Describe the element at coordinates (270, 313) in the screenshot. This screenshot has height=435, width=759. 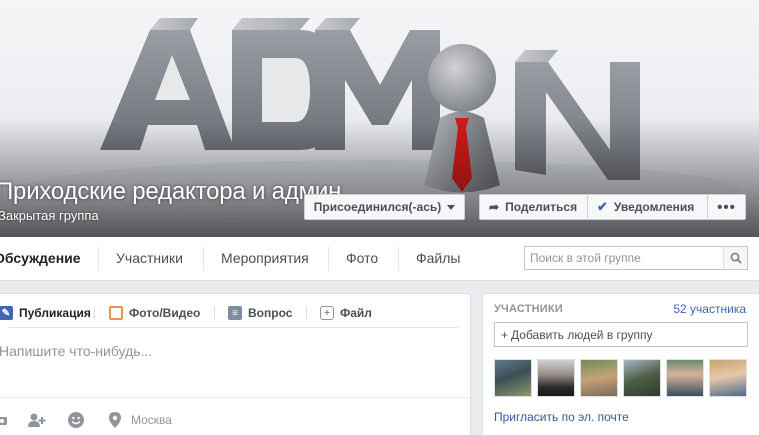
I see `composer-tab-question-label: Вопрос` at that location.